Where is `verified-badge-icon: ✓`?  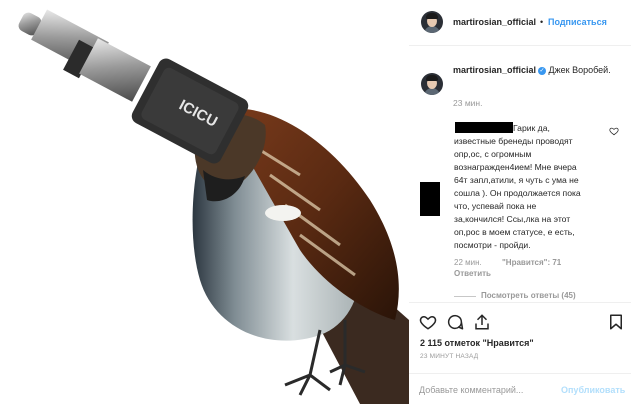 verified-badge-icon: ✓ is located at coordinates (542, 70).